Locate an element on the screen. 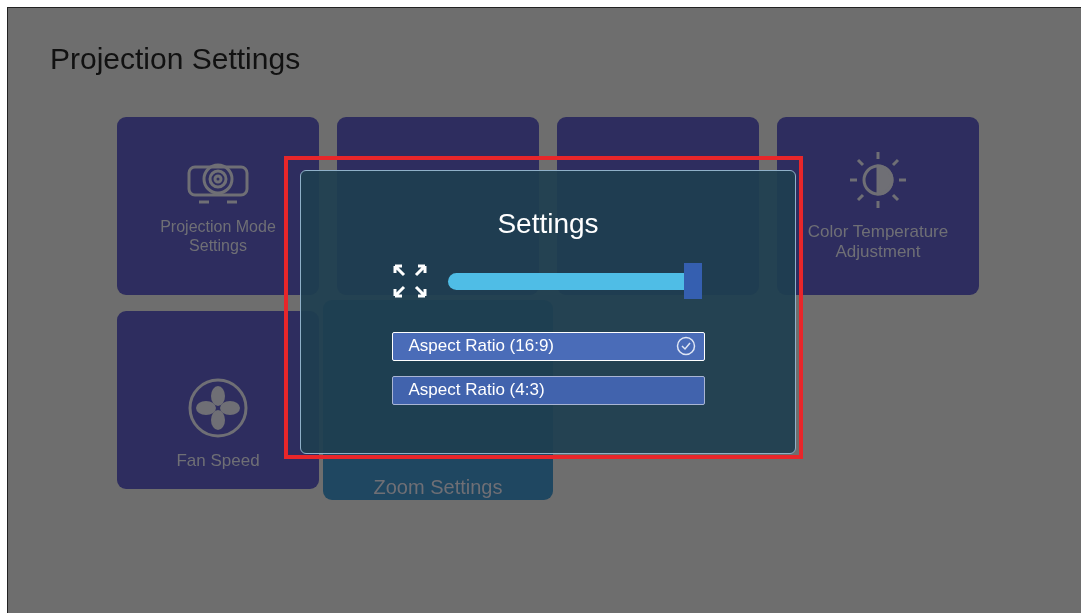 This screenshot has width=1081, height=613. tile-label: Fan Speed is located at coordinates (218, 460).